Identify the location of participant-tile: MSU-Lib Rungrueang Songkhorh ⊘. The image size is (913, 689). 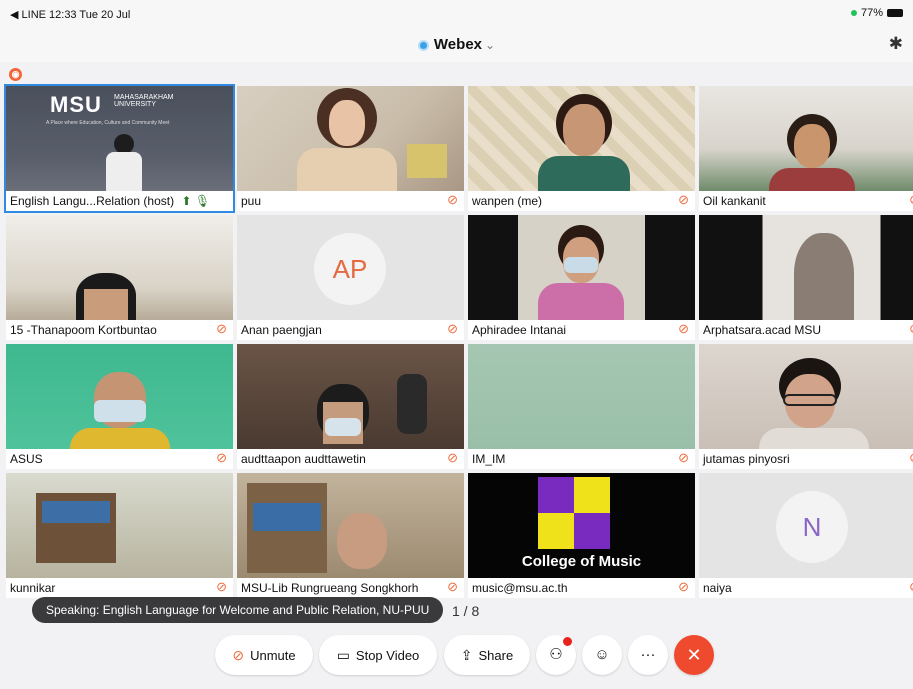
(350, 535).